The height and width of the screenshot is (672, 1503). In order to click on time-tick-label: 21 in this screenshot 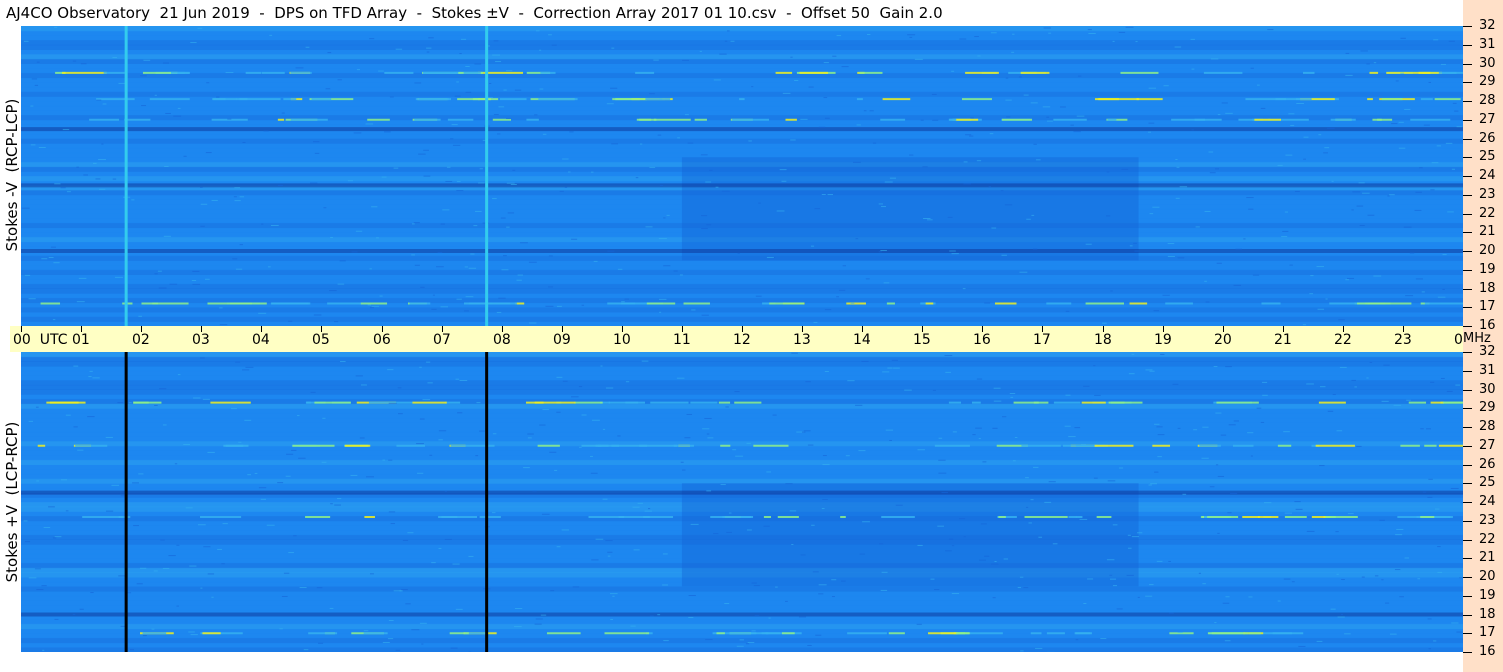, I will do `click(1283, 340)`.